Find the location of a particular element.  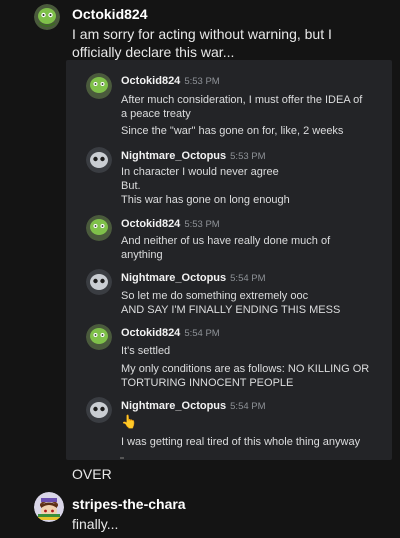

message-line: This war has gone on long enough is located at coordinates (205, 200).